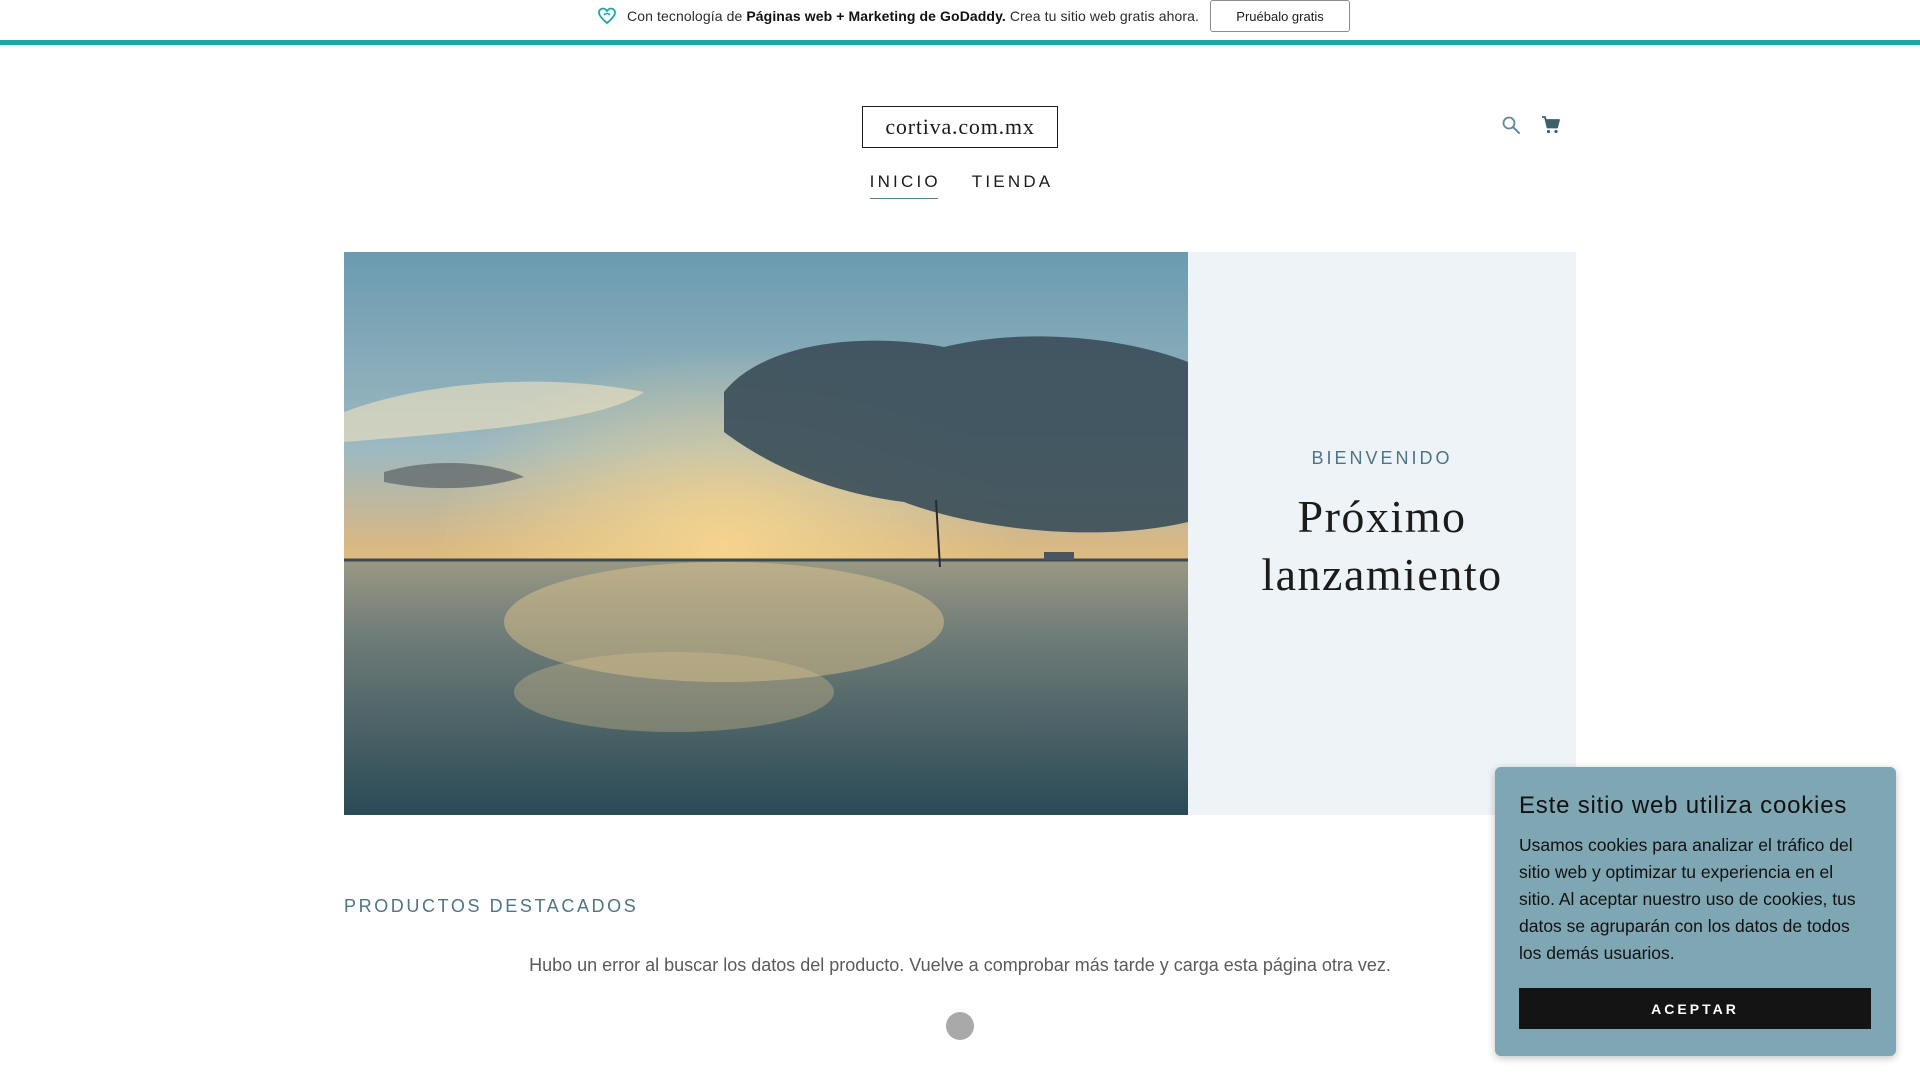 This screenshot has width=1920, height=1080. What do you see at coordinates (1695, 1008) in the screenshot?
I see `accept-cookies-button: ACEPTAR` at bounding box center [1695, 1008].